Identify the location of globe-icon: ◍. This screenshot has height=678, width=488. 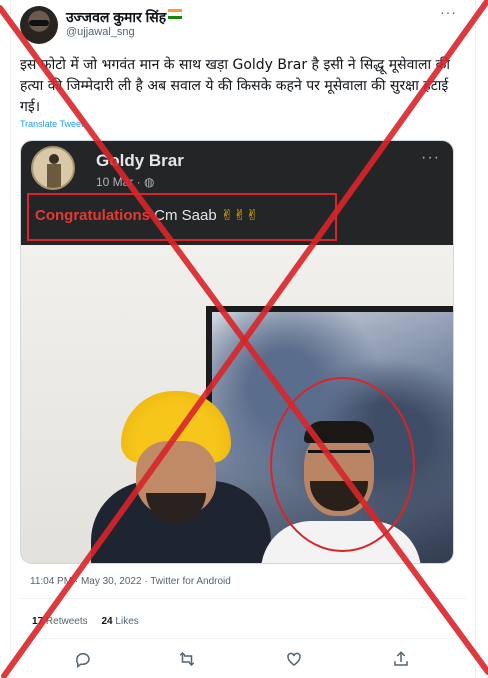
(149, 182).